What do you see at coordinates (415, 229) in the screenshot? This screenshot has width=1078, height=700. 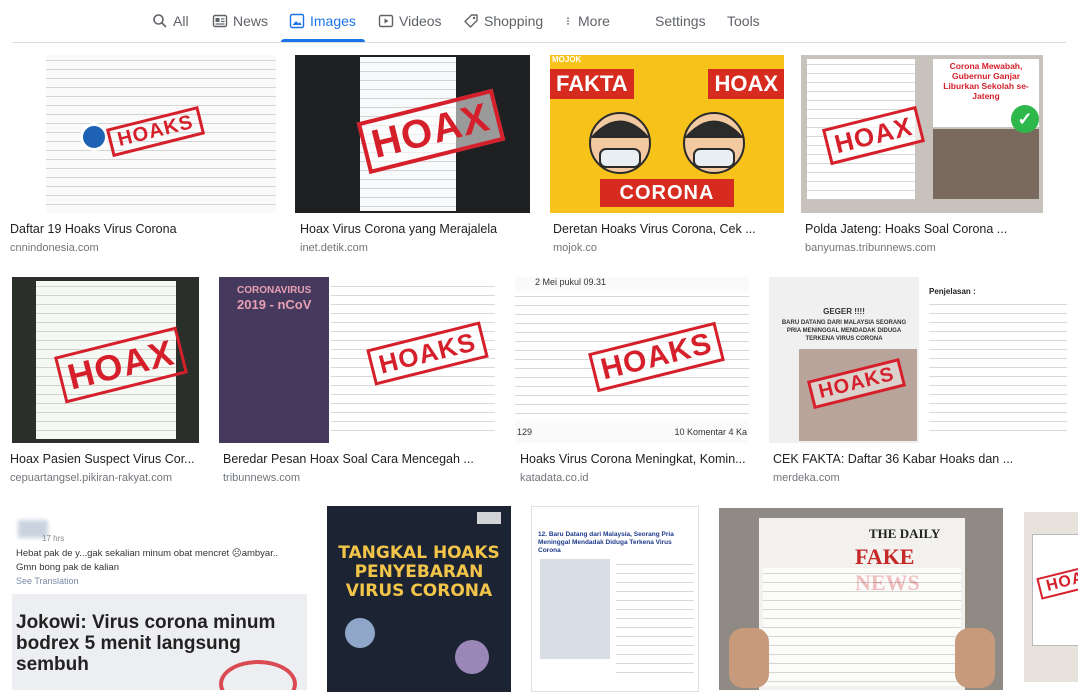 I see `result-title-2: Hoax Virus Corona yang Merajalela` at bounding box center [415, 229].